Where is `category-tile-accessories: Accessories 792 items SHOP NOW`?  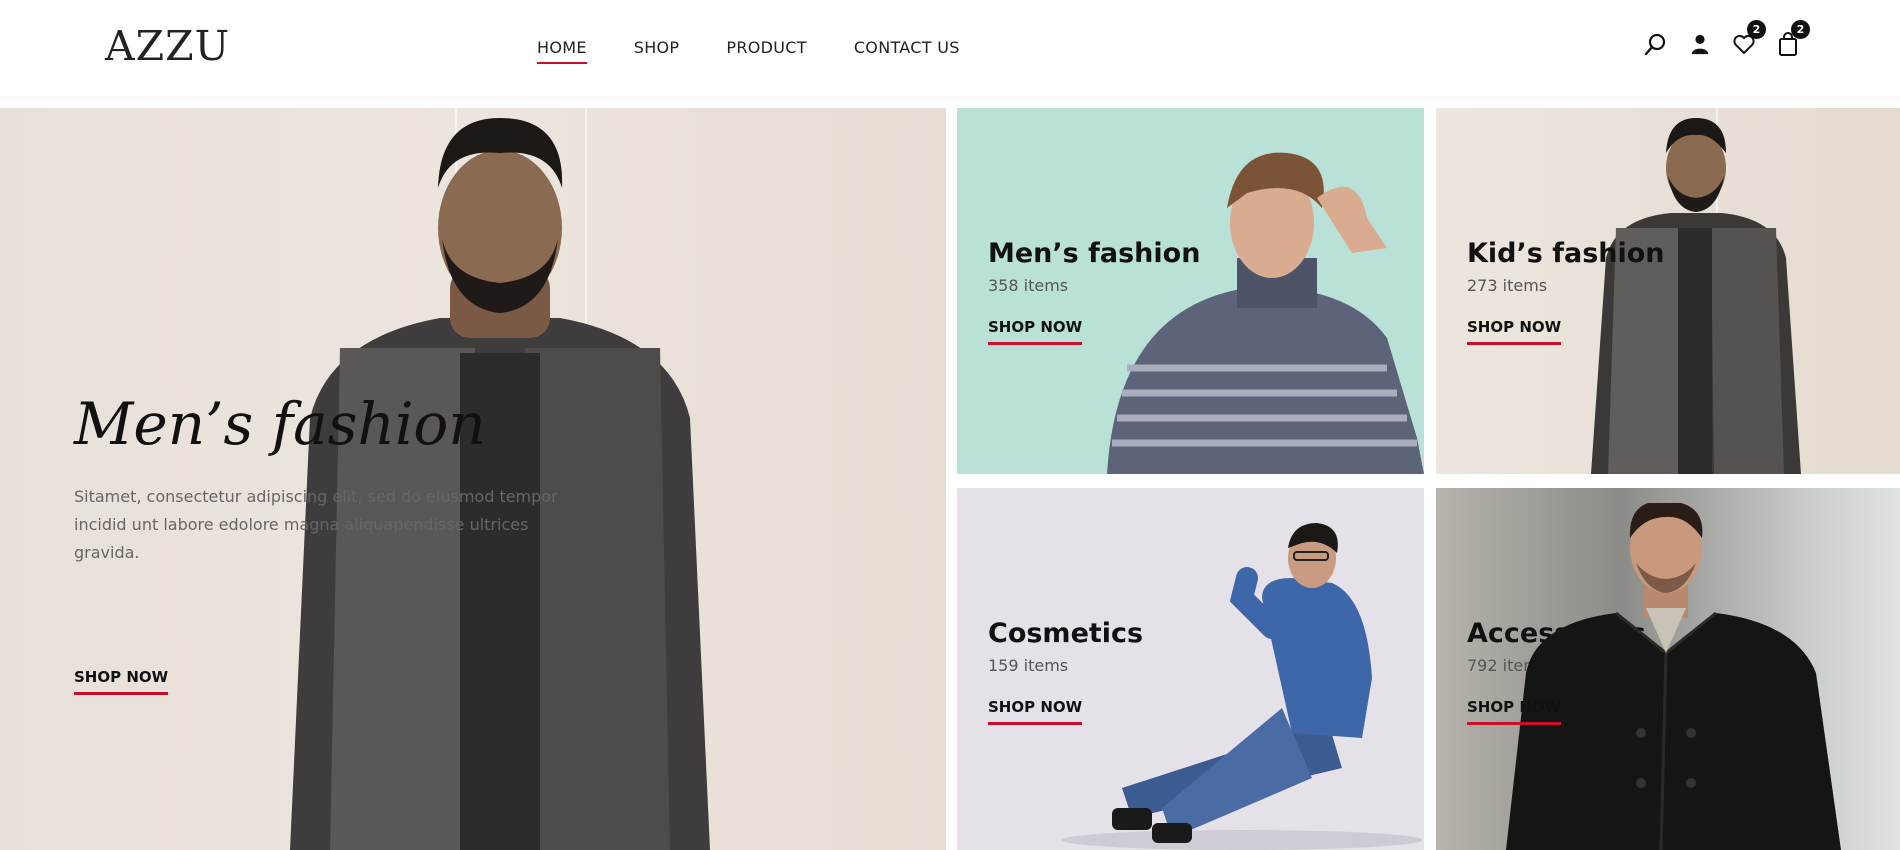 category-tile-accessories: Accessories 792 items SHOP NOW is located at coordinates (1668, 669).